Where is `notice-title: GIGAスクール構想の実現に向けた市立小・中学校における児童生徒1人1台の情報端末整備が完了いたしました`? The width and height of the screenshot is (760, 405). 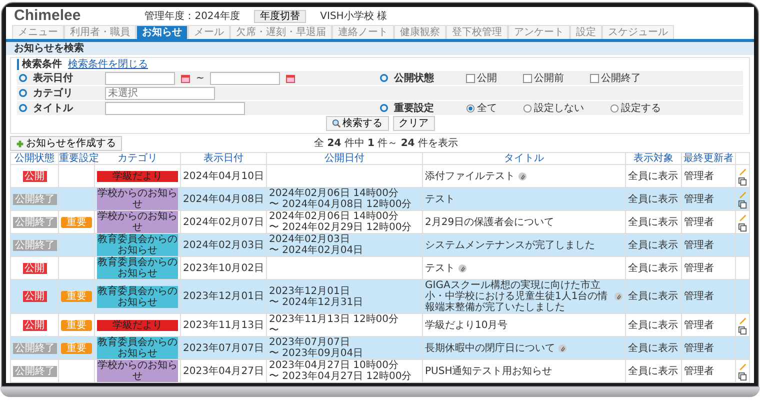 notice-title: GIGAスクール構想の実現に向けた市立小・中学校における児童生徒1人1台の情報端末整備が完了いたしました is located at coordinates (517, 296).